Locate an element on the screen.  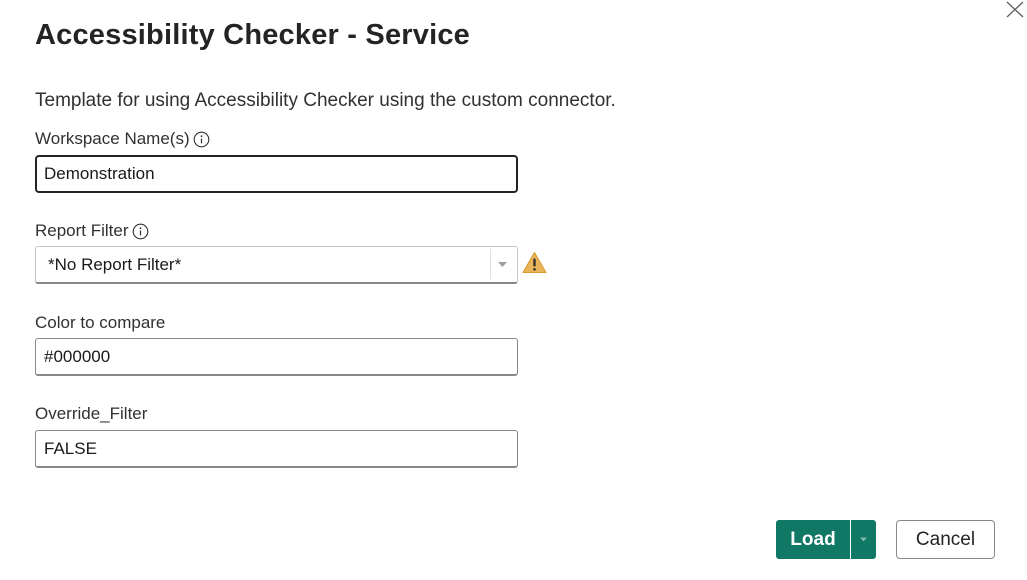
close-icon is located at coordinates (1015, 9).